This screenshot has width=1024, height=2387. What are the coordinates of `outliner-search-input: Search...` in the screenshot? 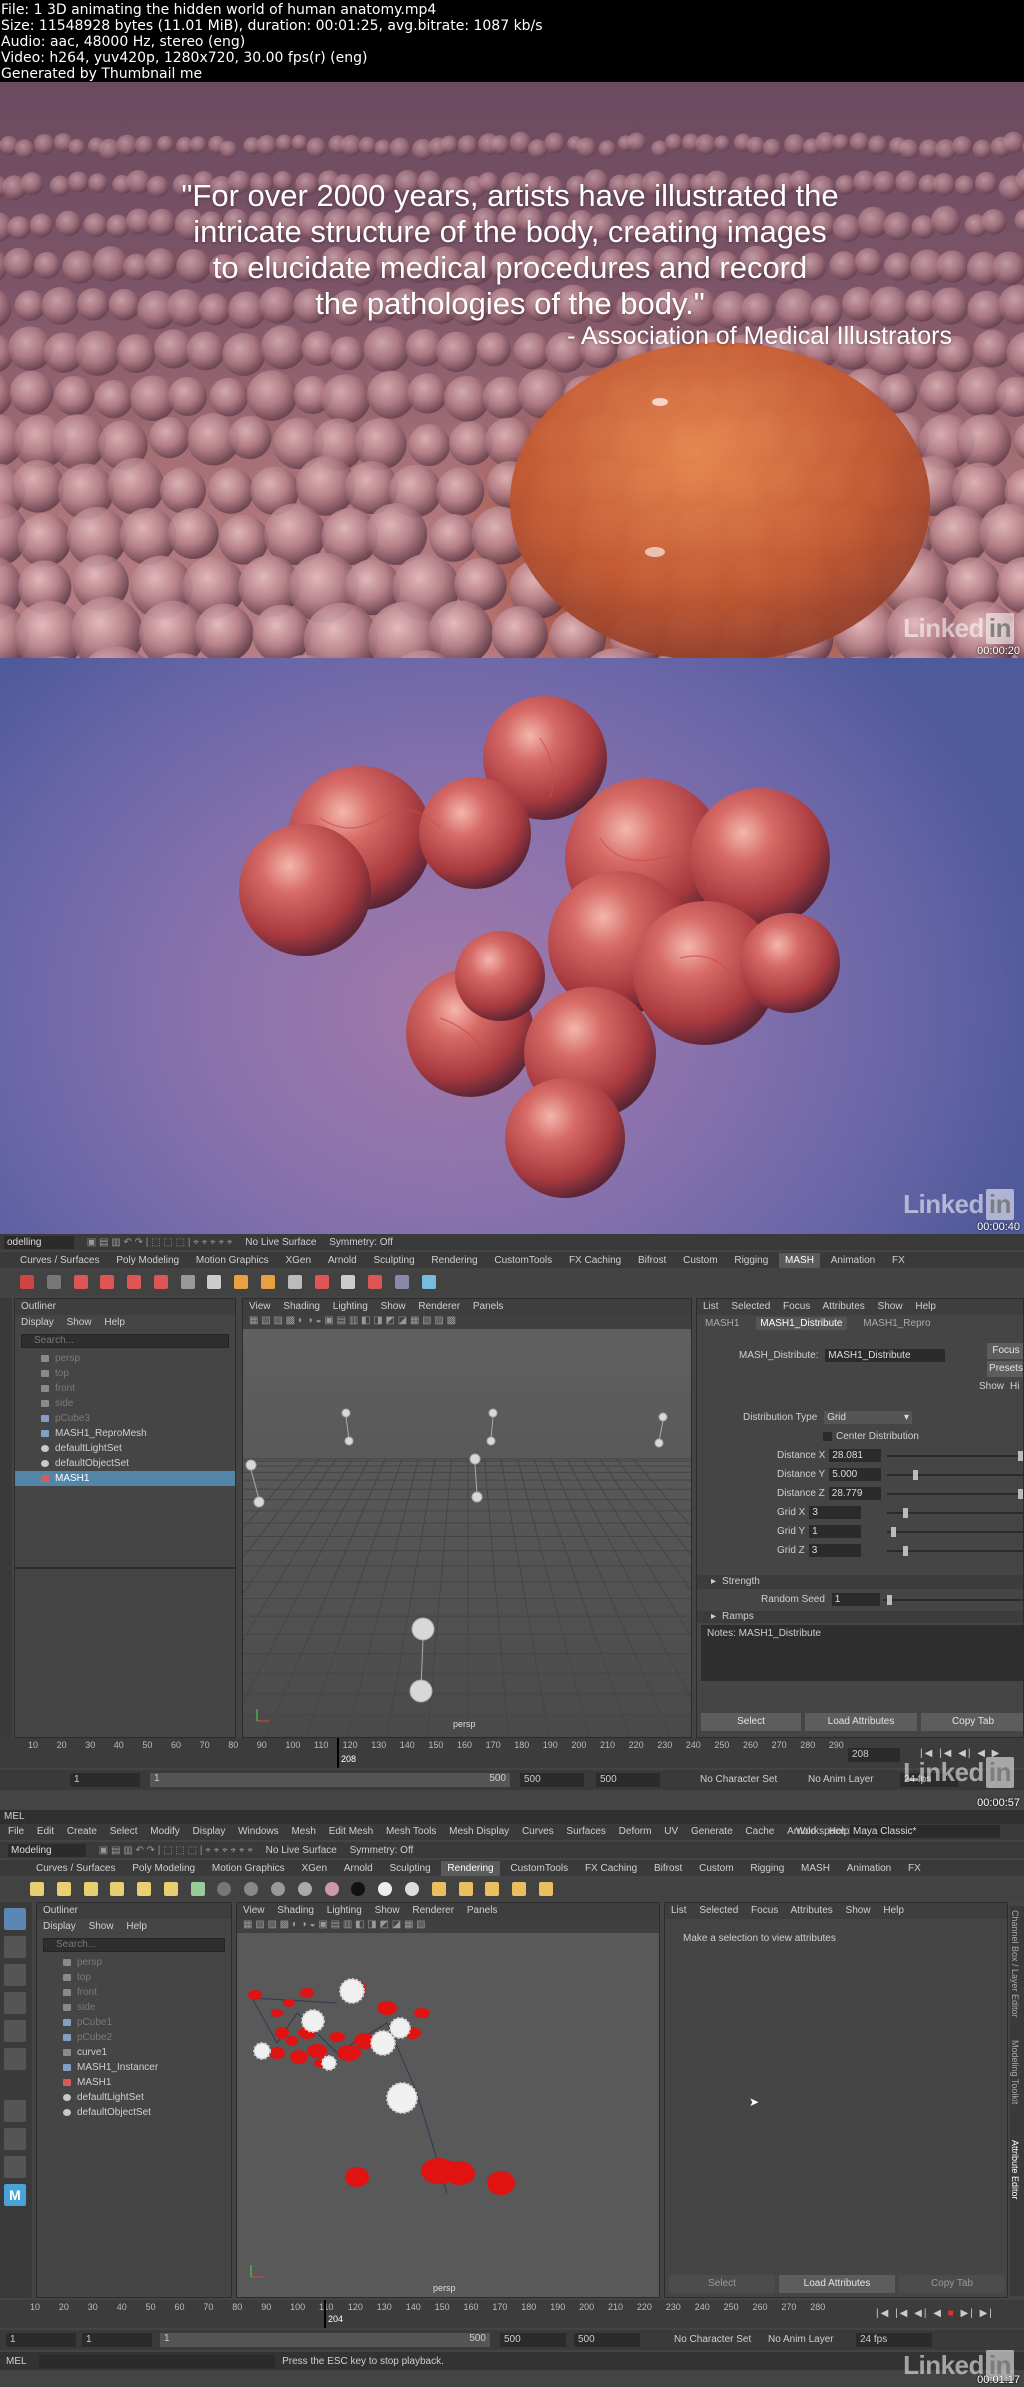 It's located at (125, 1341).